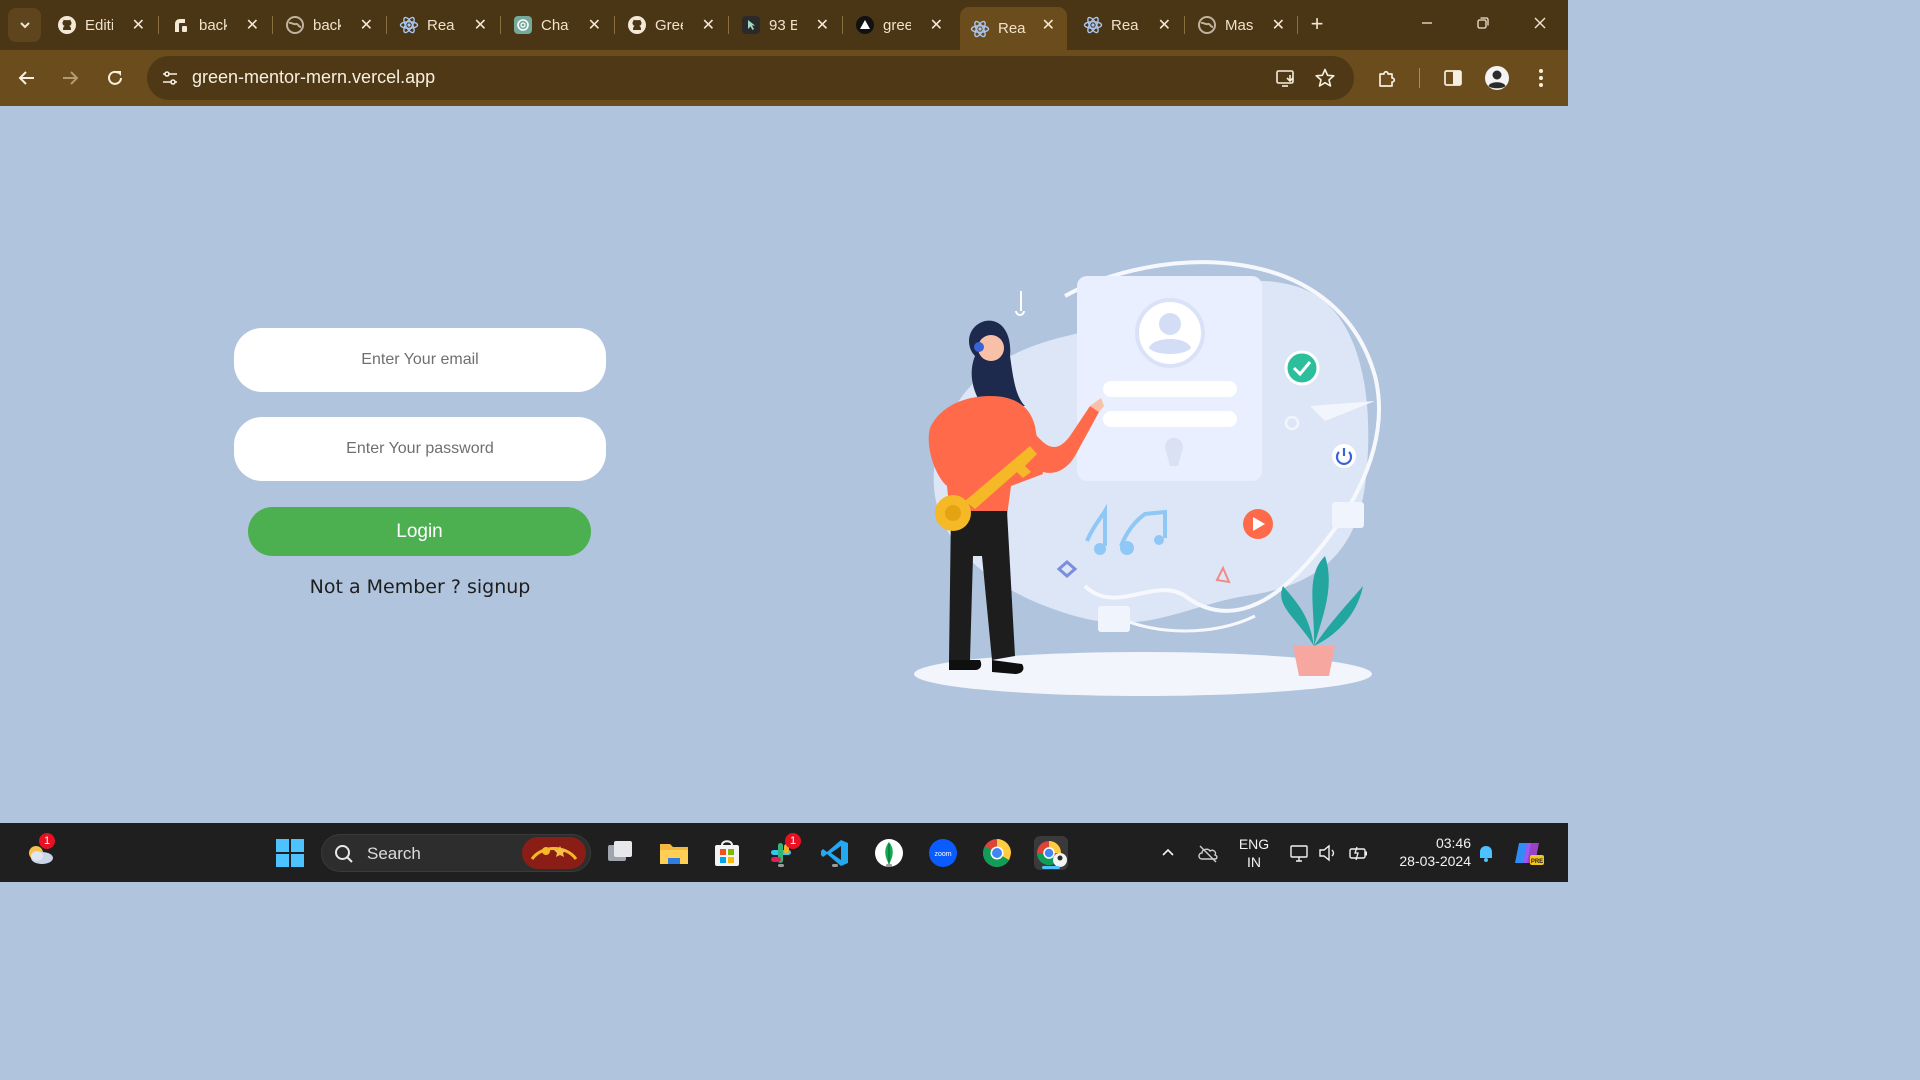 This screenshot has width=1920, height=1080. I want to click on login-illustration, so click(1147, 478).